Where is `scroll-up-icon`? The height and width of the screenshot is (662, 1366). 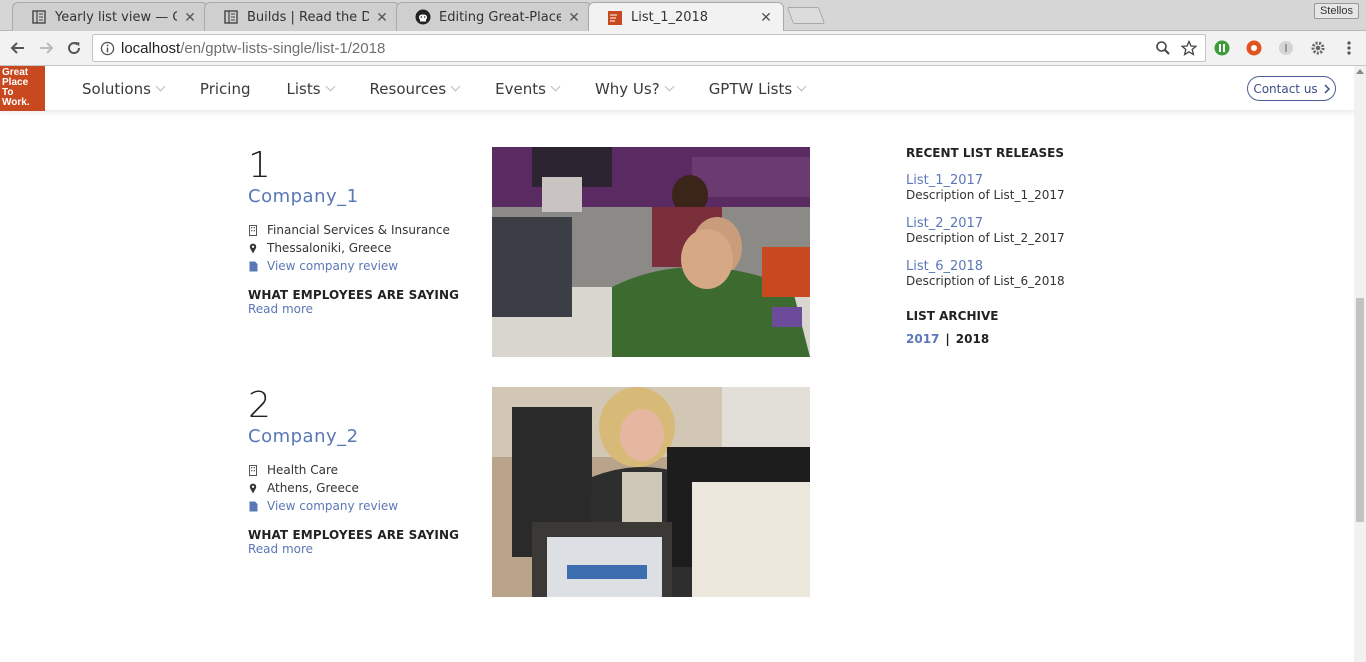
scroll-up-icon is located at coordinates (1360, 71).